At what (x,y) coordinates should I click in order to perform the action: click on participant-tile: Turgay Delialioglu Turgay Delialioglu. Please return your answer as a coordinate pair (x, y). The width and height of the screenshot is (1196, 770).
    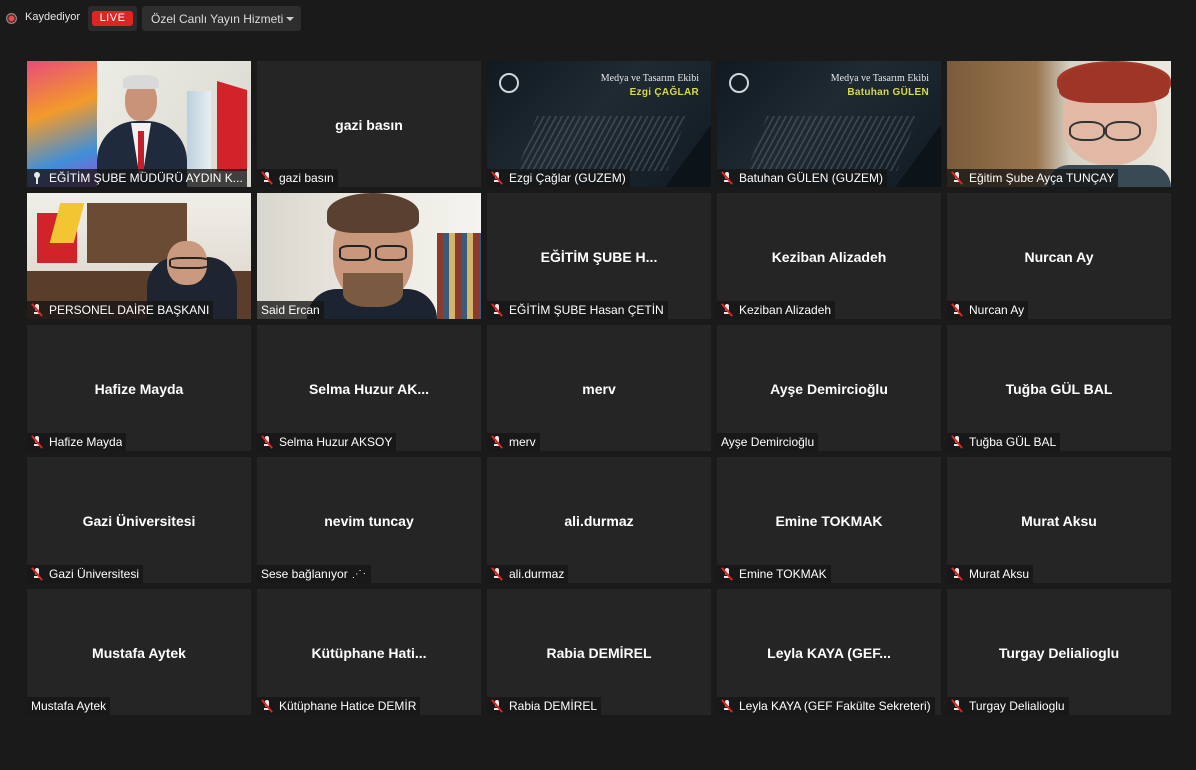
    Looking at the image, I should click on (1059, 652).